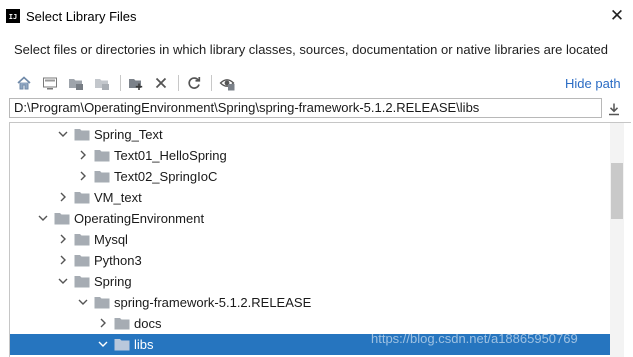 Image resolution: width=633 pixels, height=357 pixels. Describe the element at coordinates (13, 16) in the screenshot. I see `intellij-app-icon: IJ` at that location.